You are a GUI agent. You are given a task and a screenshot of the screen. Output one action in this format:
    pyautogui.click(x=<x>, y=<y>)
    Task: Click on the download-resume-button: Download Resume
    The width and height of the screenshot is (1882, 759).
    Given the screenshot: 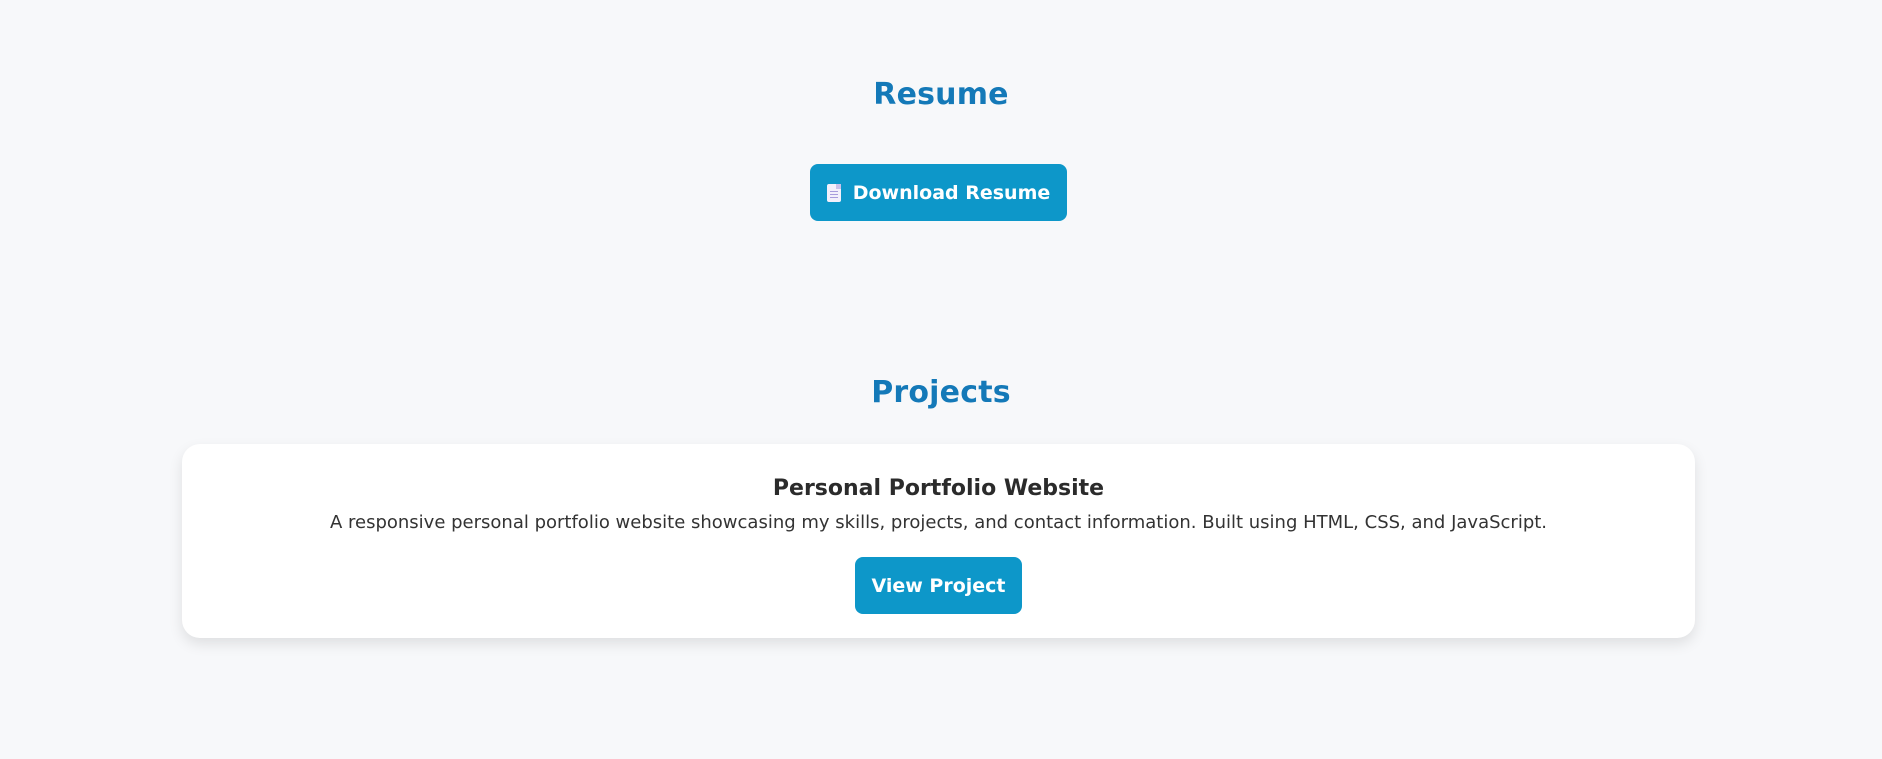 What is the action you would take?
    pyautogui.click(x=938, y=192)
    